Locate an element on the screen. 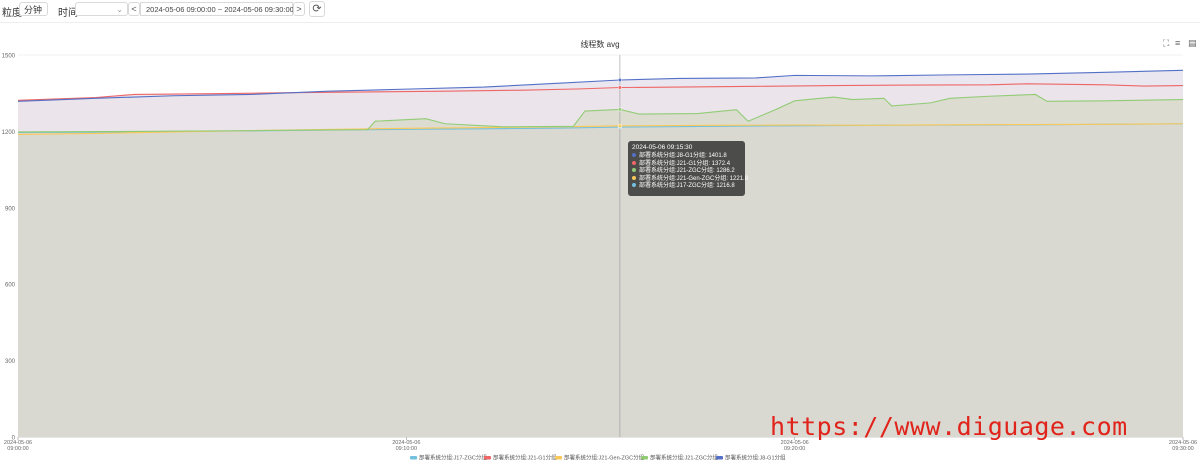 This screenshot has width=1200, height=465. y-tick-label: 300 is located at coordinates (10, 362).